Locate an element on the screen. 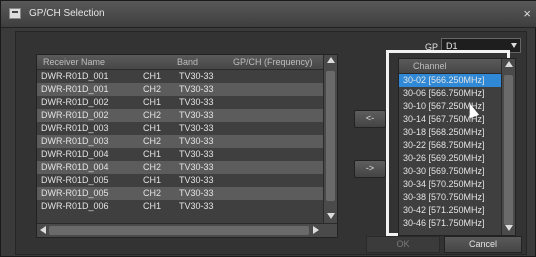 The image size is (536, 257). receiver-list-header: Receiver Name Band GP/CH (Frequency) is located at coordinates (180, 62).